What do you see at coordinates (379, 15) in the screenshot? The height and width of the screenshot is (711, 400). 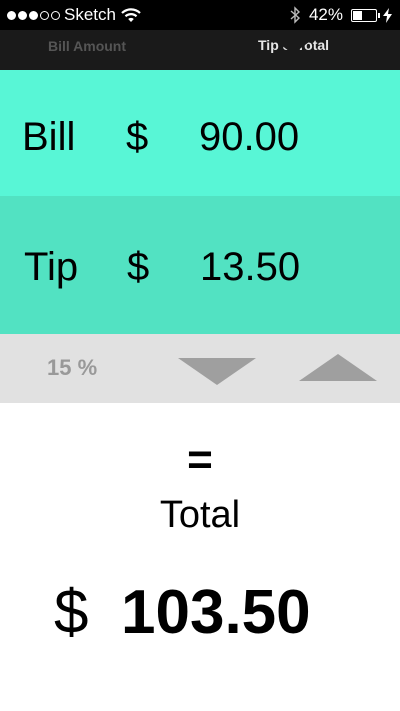 I see `battery-cap` at bounding box center [379, 15].